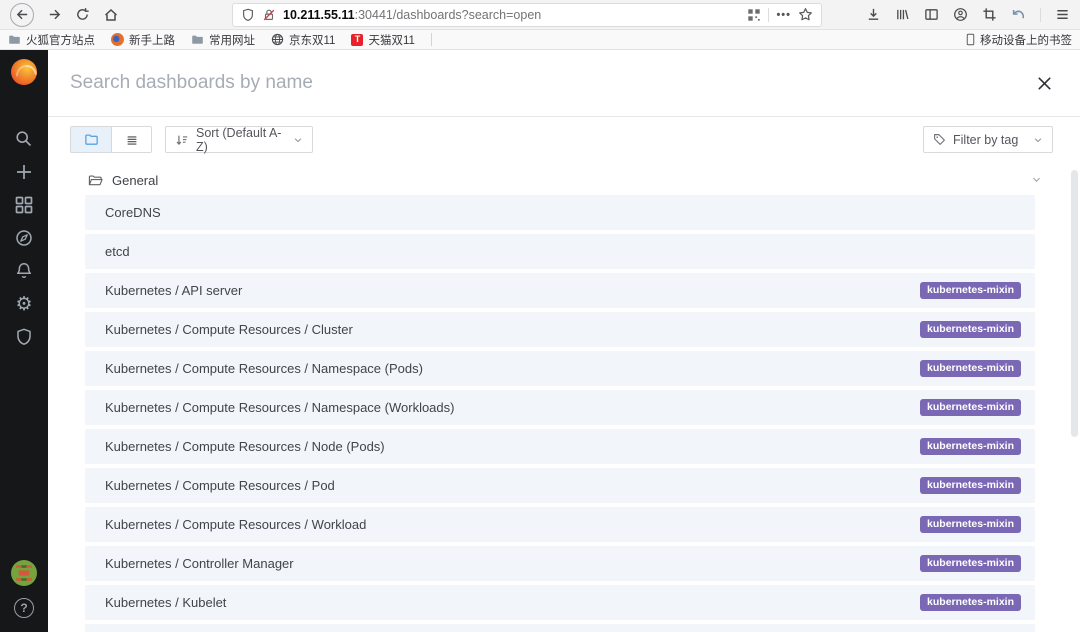  I want to click on server-admin-shield-icon, so click(24, 337).